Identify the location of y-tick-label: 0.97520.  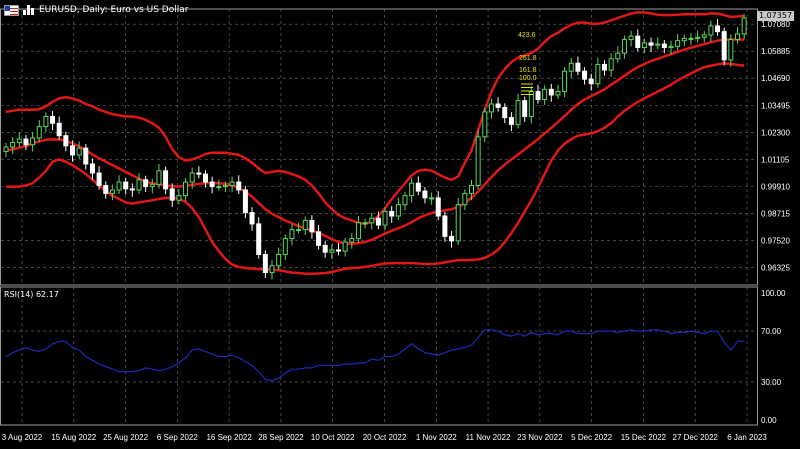
(775, 240).